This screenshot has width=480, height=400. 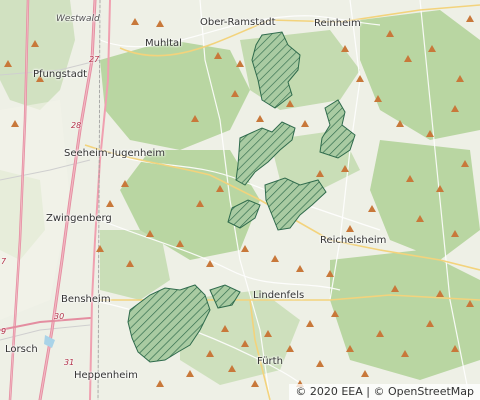 I want to click on town-label-muhltal: Muhltal, so click(x=163, y=43).